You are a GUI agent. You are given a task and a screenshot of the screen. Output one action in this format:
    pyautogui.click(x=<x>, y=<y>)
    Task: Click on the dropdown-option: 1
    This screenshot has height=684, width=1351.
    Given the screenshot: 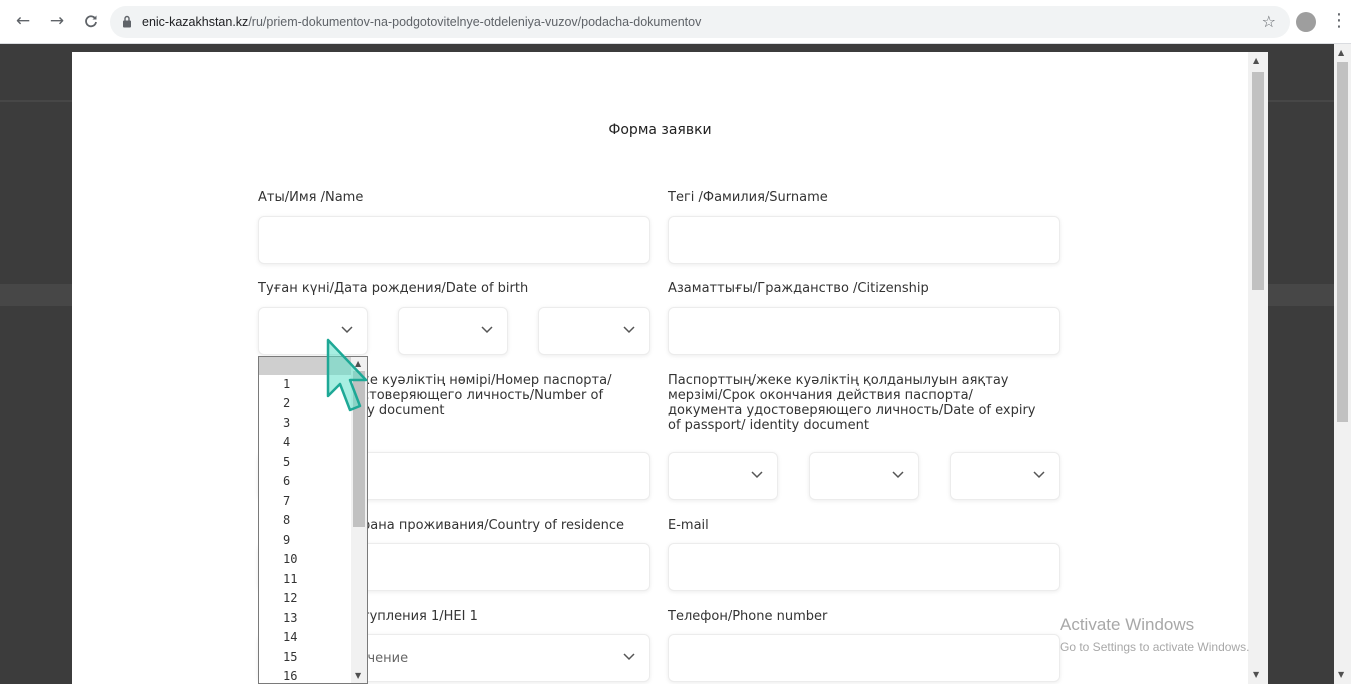 What is the action you would take?
    pyautogui.click(x=286, y=384)
    